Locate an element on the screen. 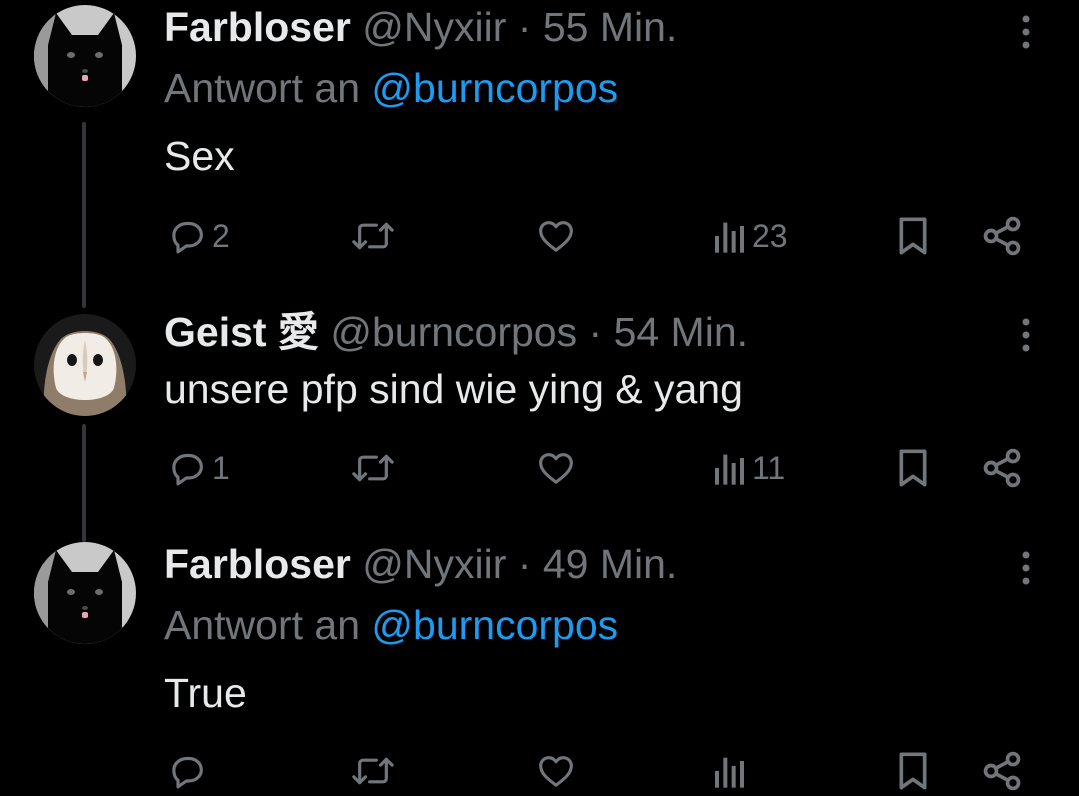 Image resolution: width=1079 pixels, height=796 pixels. action-bar is located at coordinates (539, 771).